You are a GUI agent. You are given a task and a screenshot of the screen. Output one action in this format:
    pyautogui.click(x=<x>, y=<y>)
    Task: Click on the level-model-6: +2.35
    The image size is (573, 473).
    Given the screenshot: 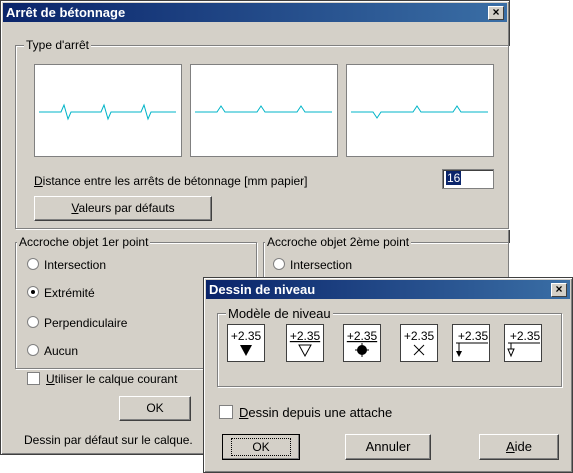 What is the action you would take?
    pyautogui.click(x=523, y=343)
    